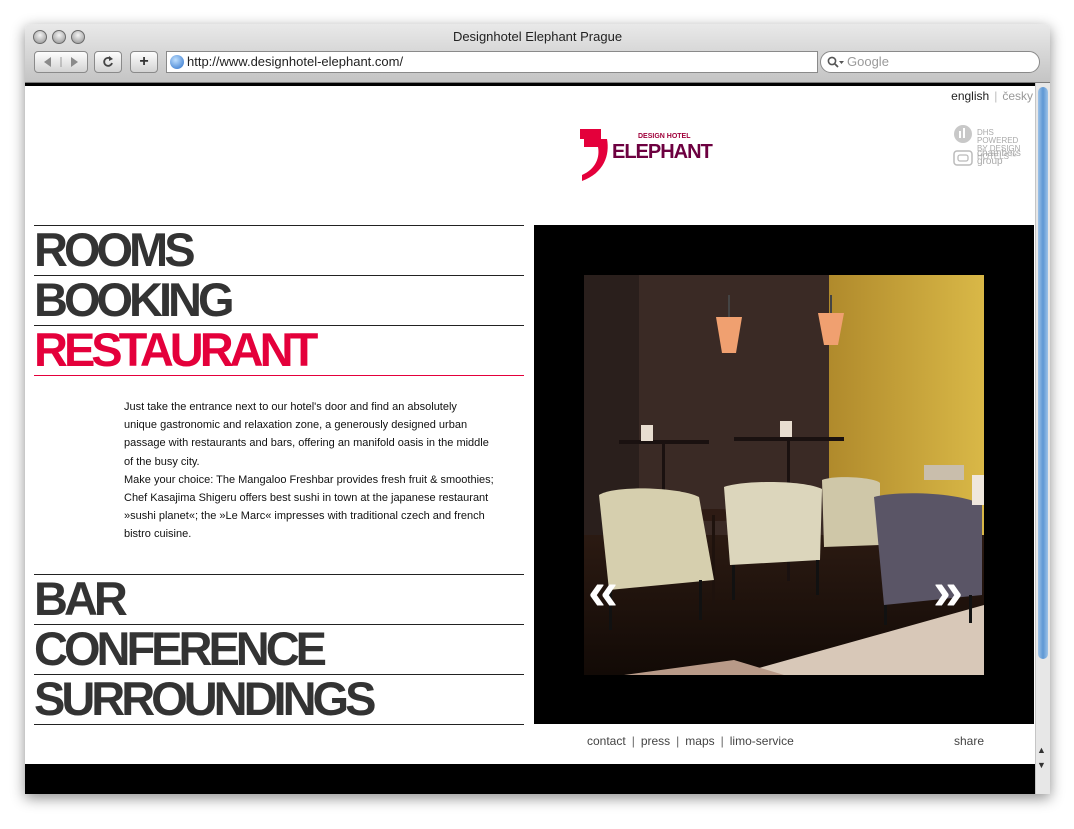 This screenshot has width=1074, height=829. Describe the element at coordinates (699, 741) in the screenshot. I see `footer-maps-link: maps` at that location.